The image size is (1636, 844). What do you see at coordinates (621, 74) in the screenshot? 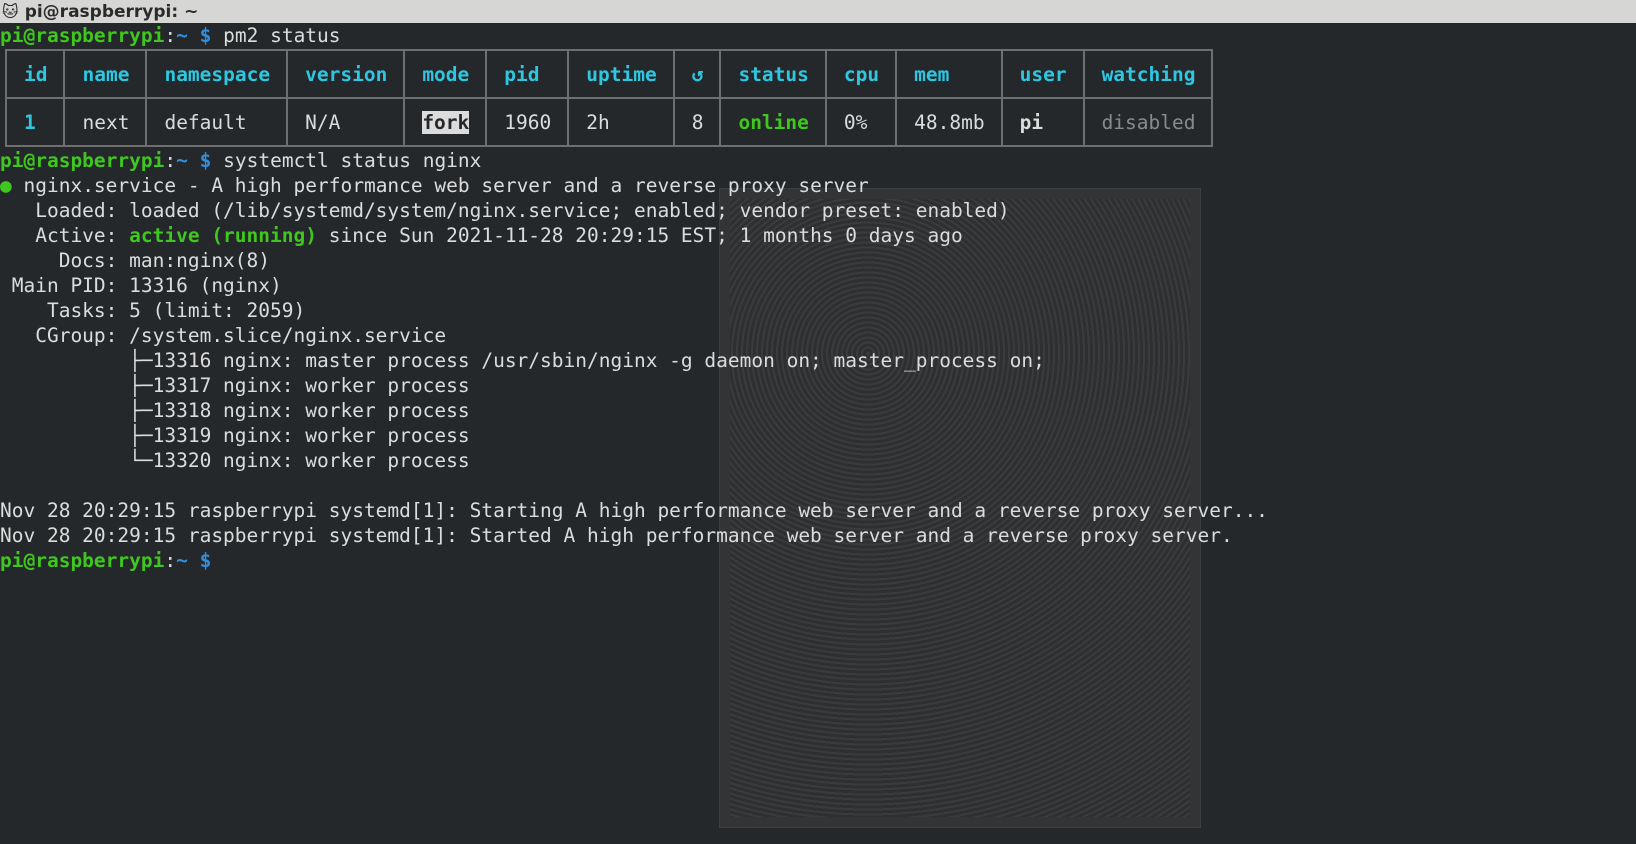
I see `header-uptime: uptime` at bounding box center [621, 74].